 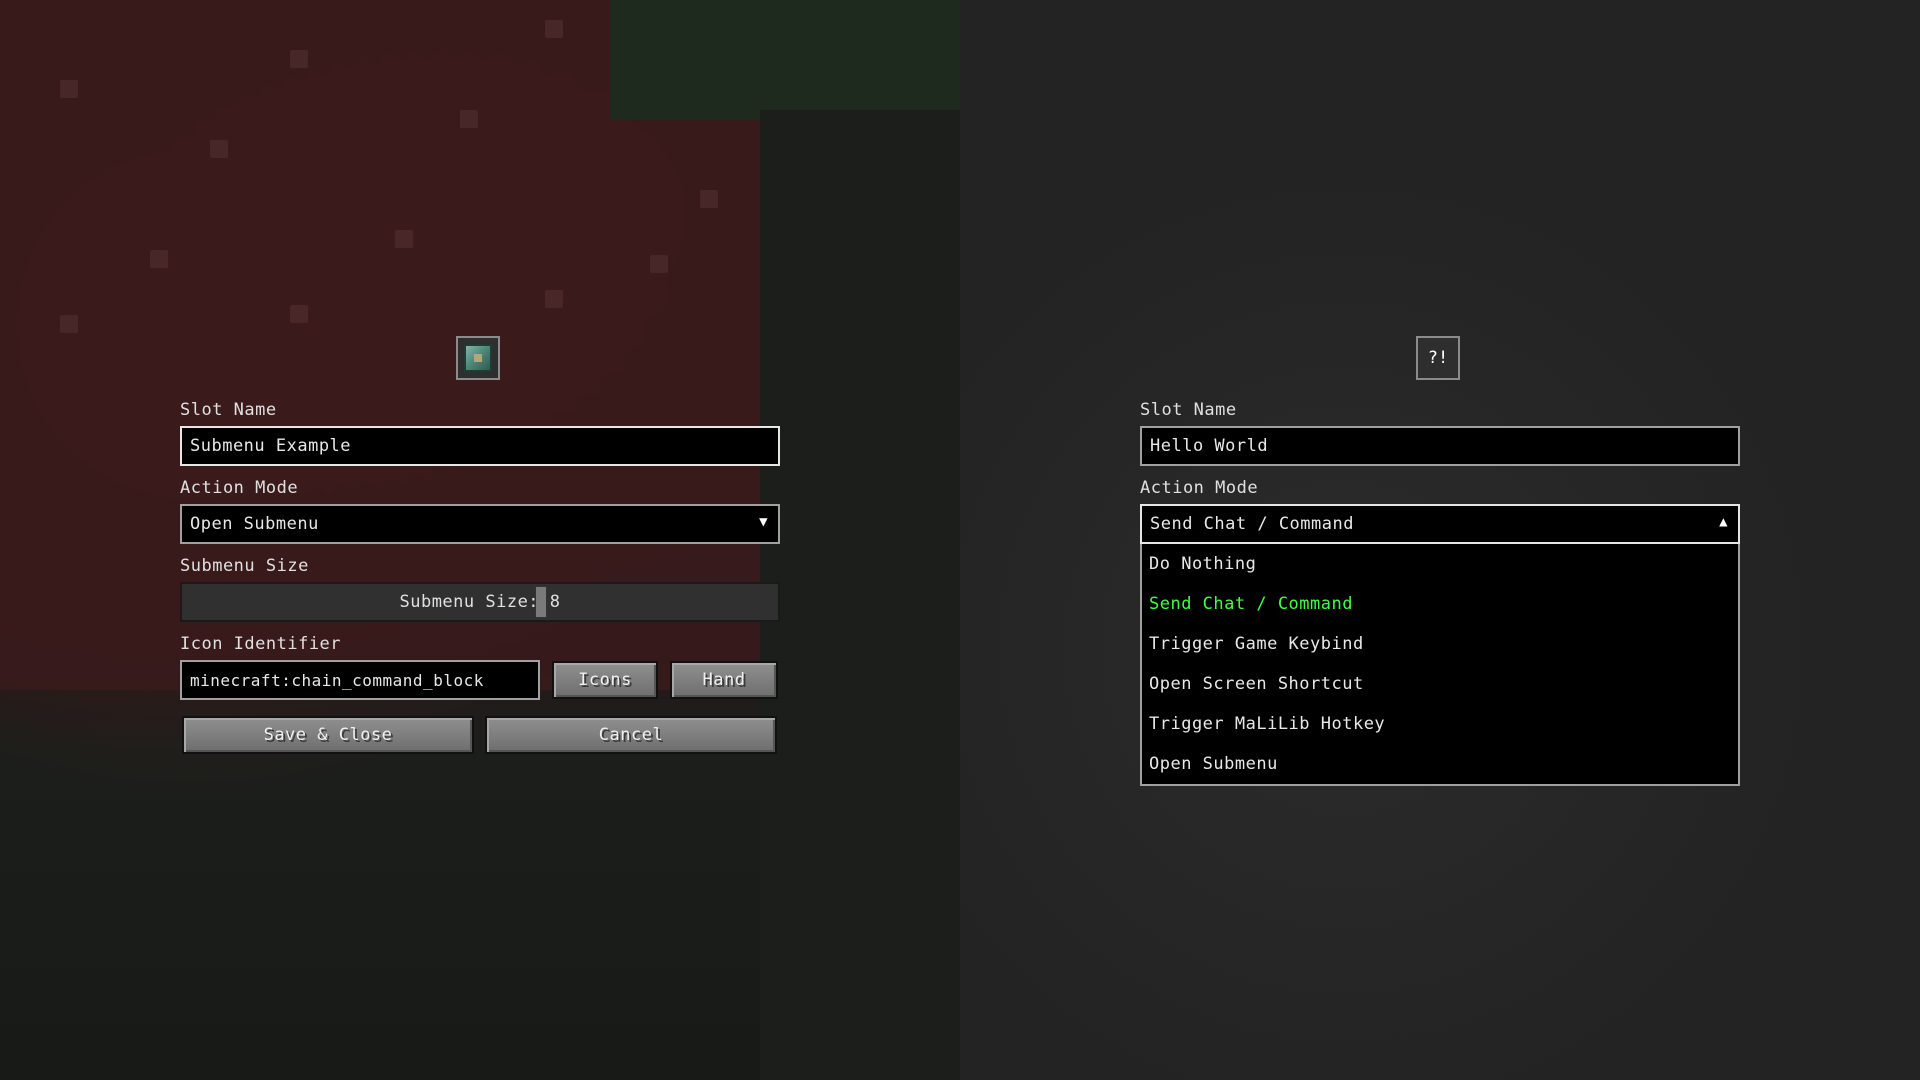 What do you see at coordinates (785, 60) in the screenshot?
I see `left-green-block` at bounding box center [785, 60].